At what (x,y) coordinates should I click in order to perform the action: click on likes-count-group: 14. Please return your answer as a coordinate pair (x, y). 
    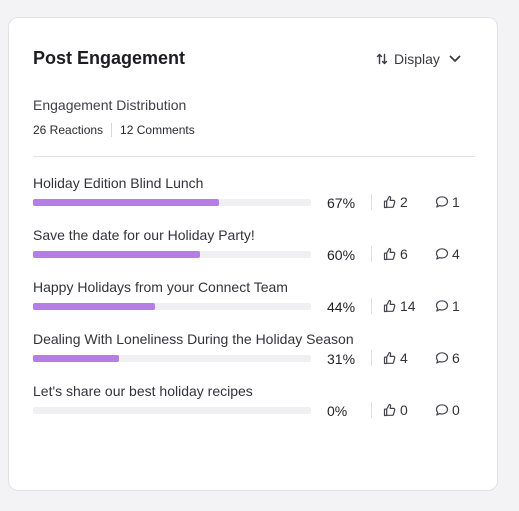
    Looking at the image, I should click on (399, 306).